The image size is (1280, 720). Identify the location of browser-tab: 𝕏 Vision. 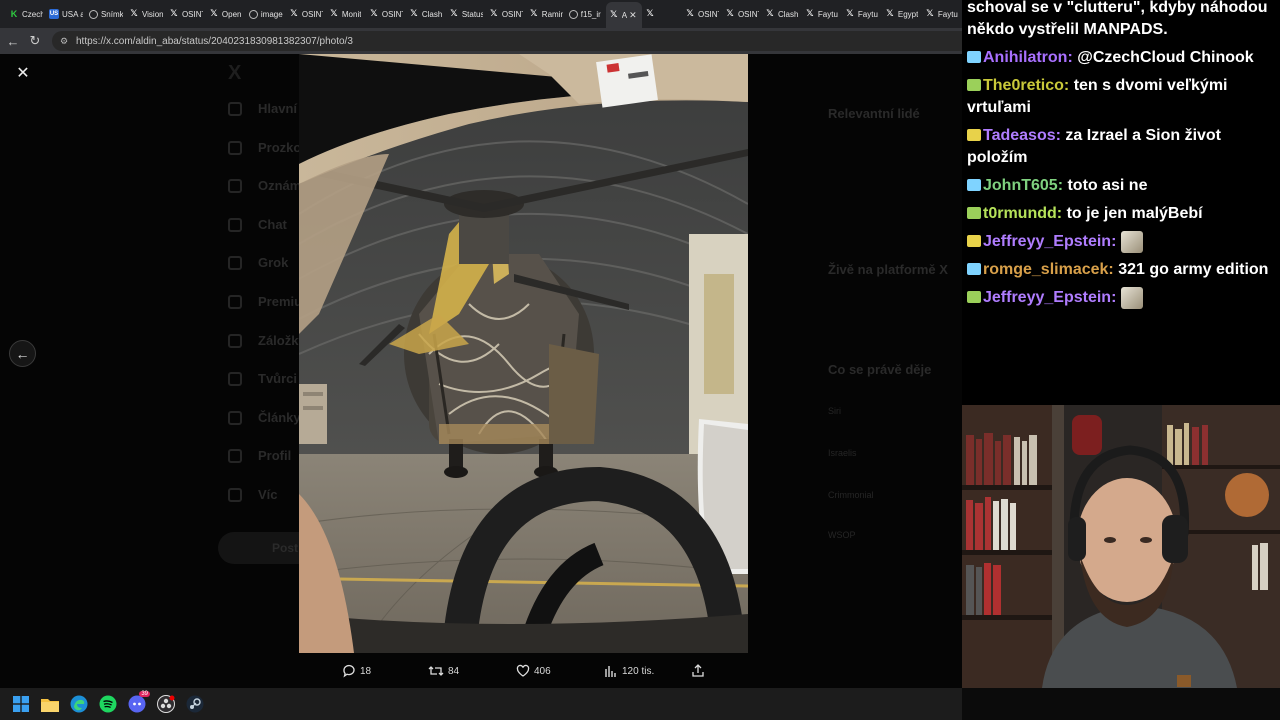
(146, 14).